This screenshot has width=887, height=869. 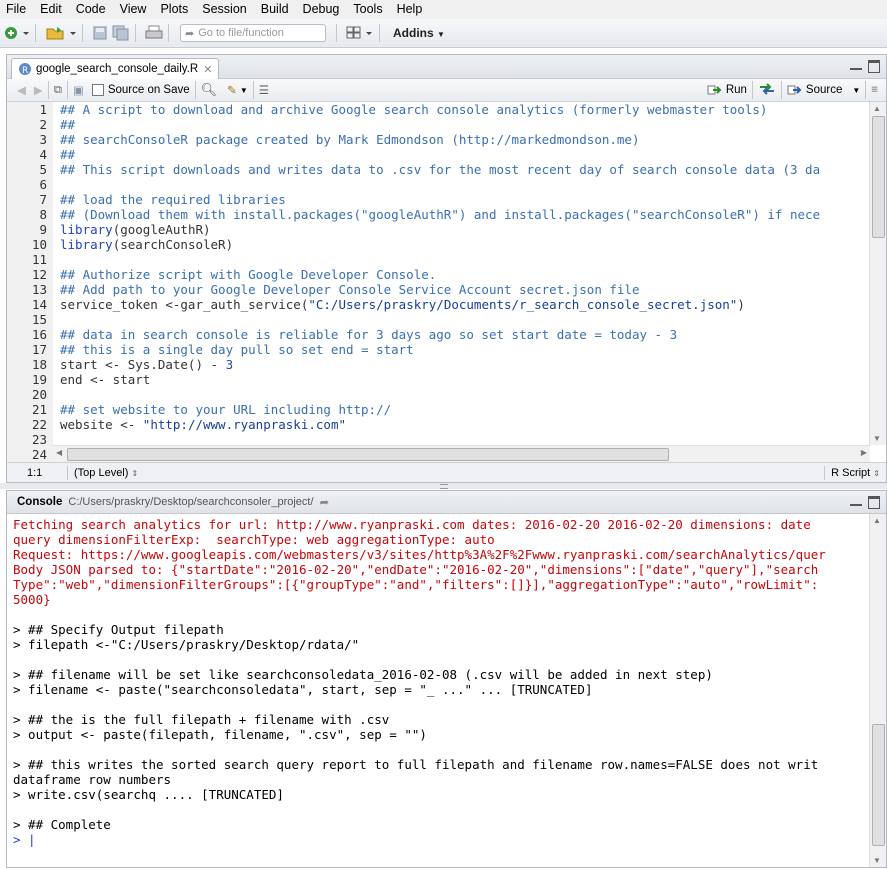 I want to click on search-icon: 🔍︎, so click(x=209, y=90).